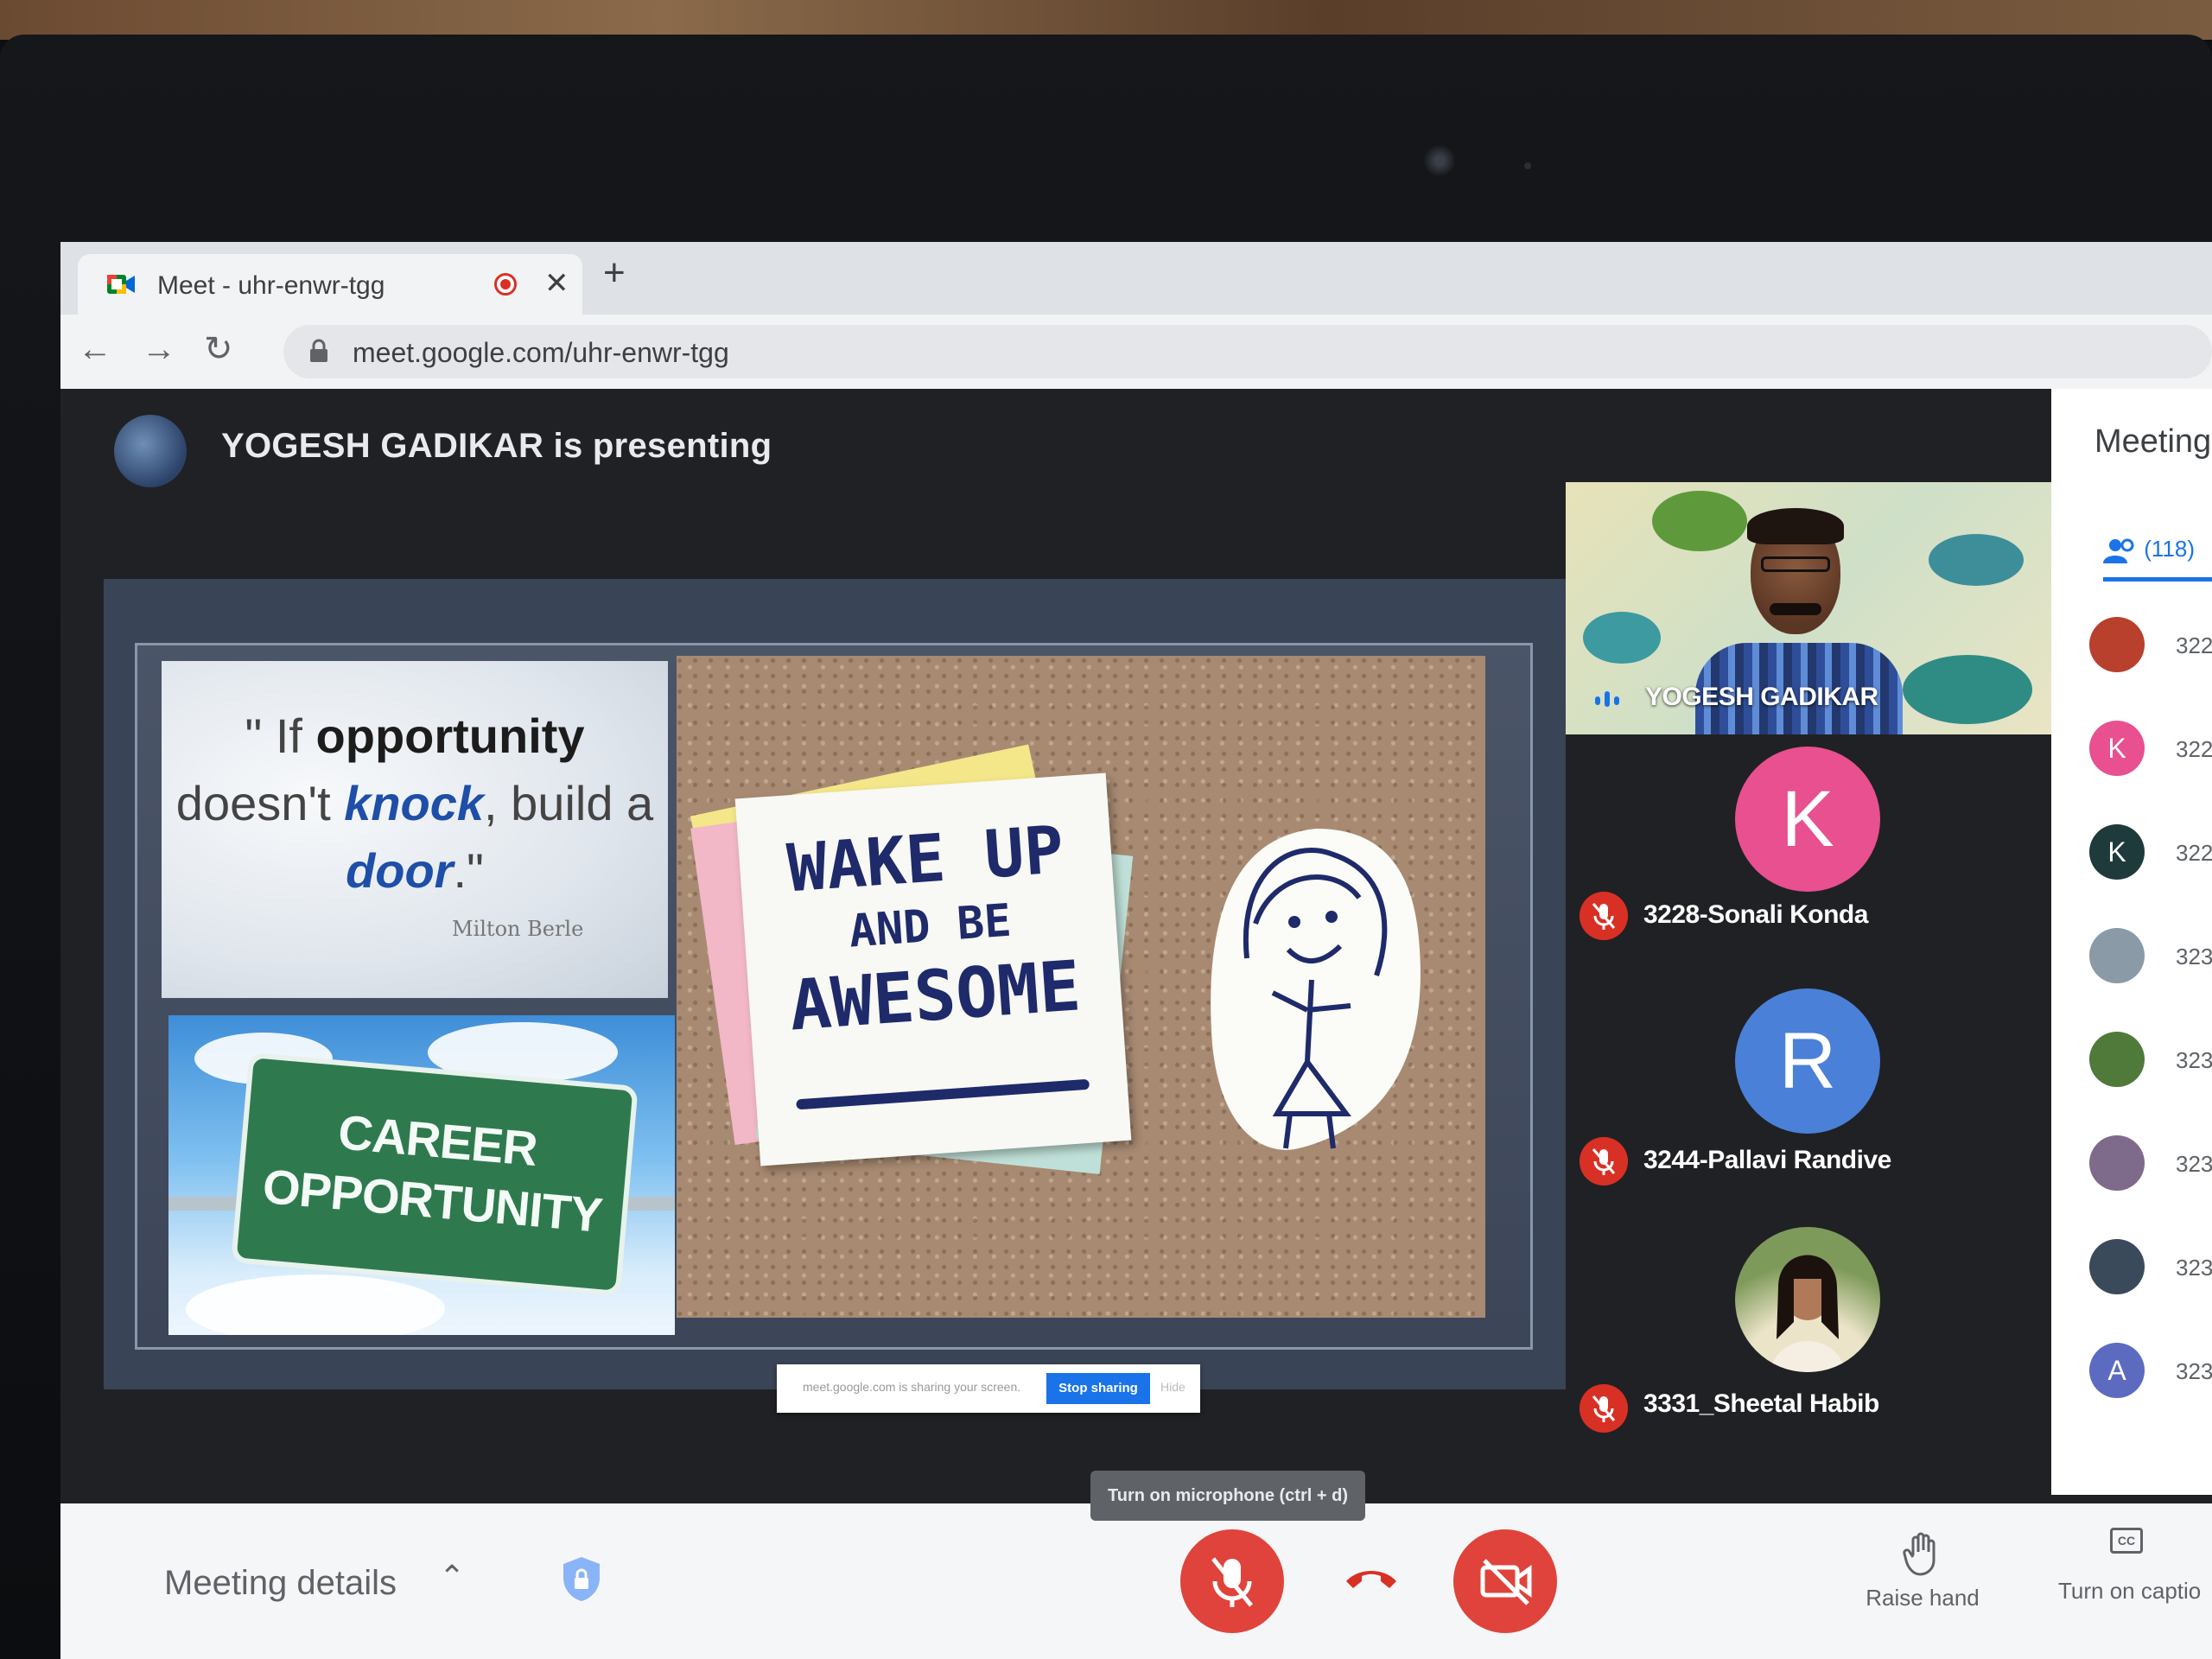  What do you see at coordinates (318, 350) in the screenshot?
I see `lock-icon` at bounding box center [318, 350].